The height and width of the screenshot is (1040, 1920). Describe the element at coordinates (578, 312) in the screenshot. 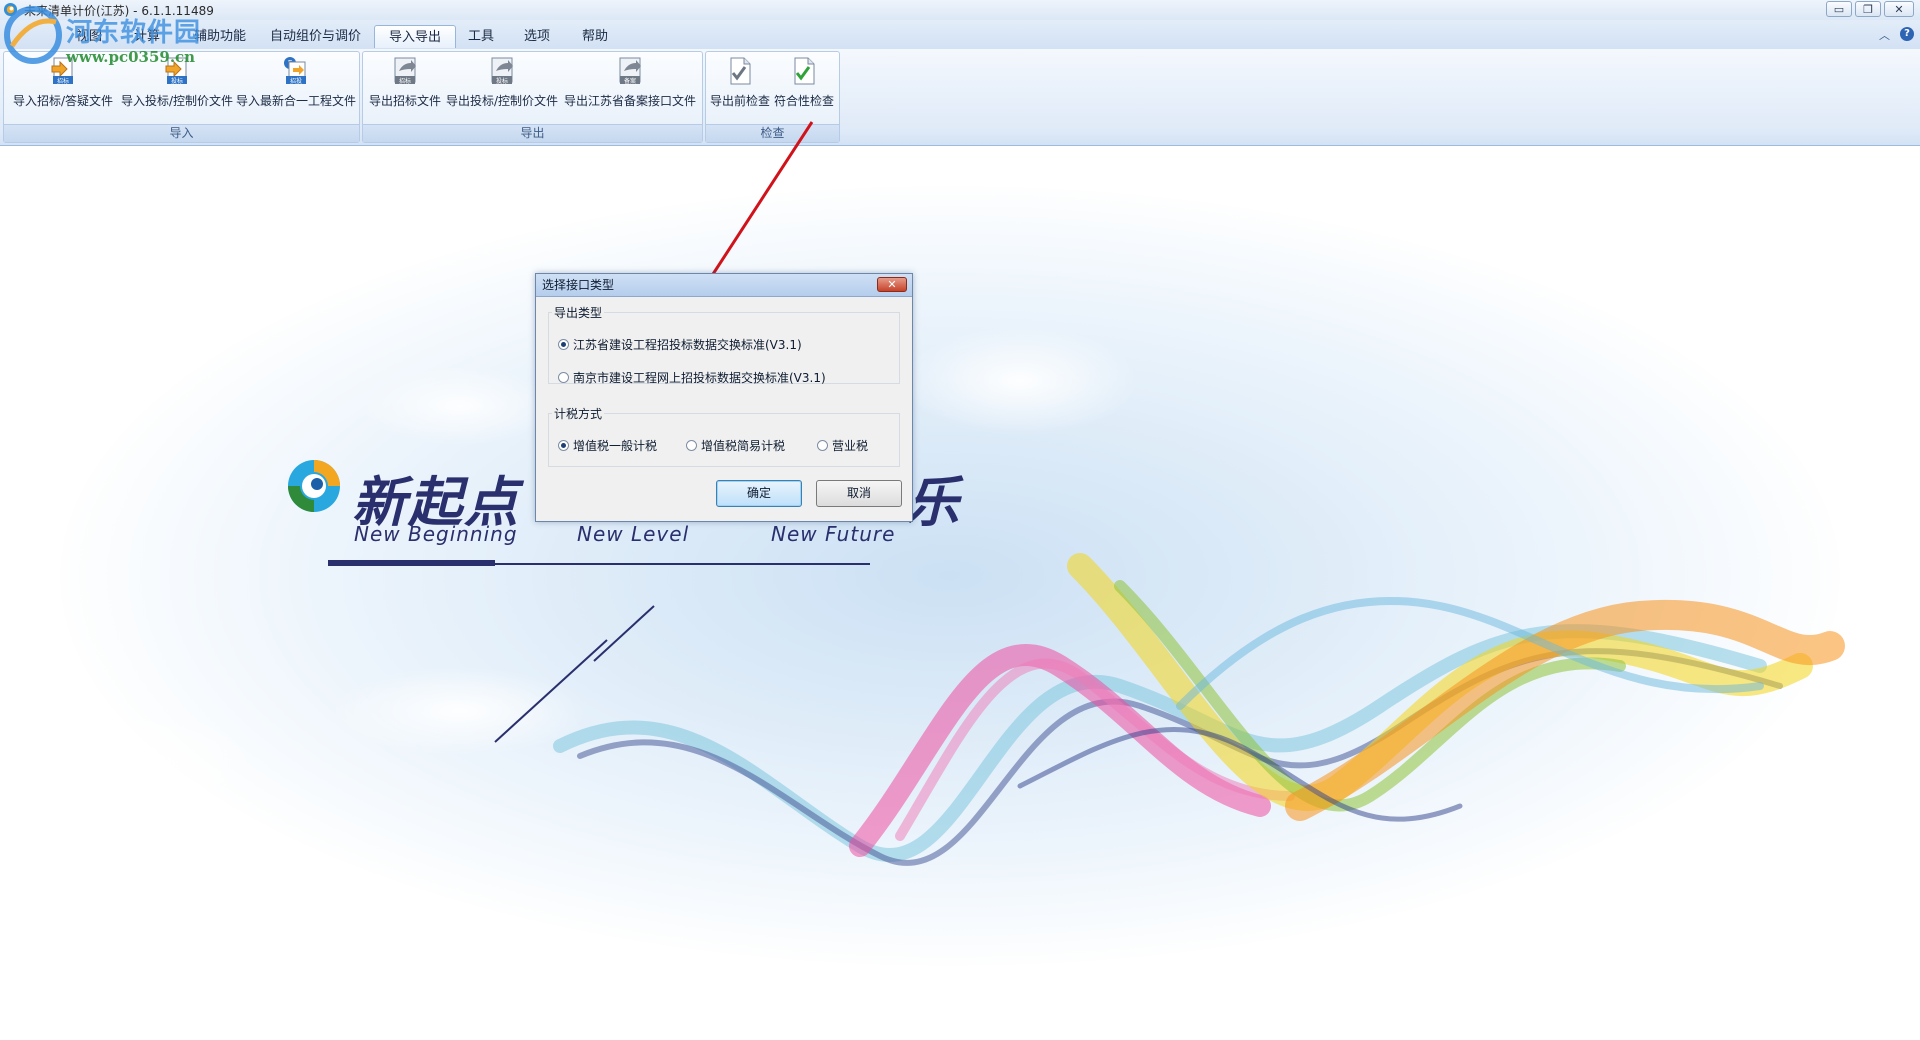

I see `export-type-legend: 导出类型` at that location.